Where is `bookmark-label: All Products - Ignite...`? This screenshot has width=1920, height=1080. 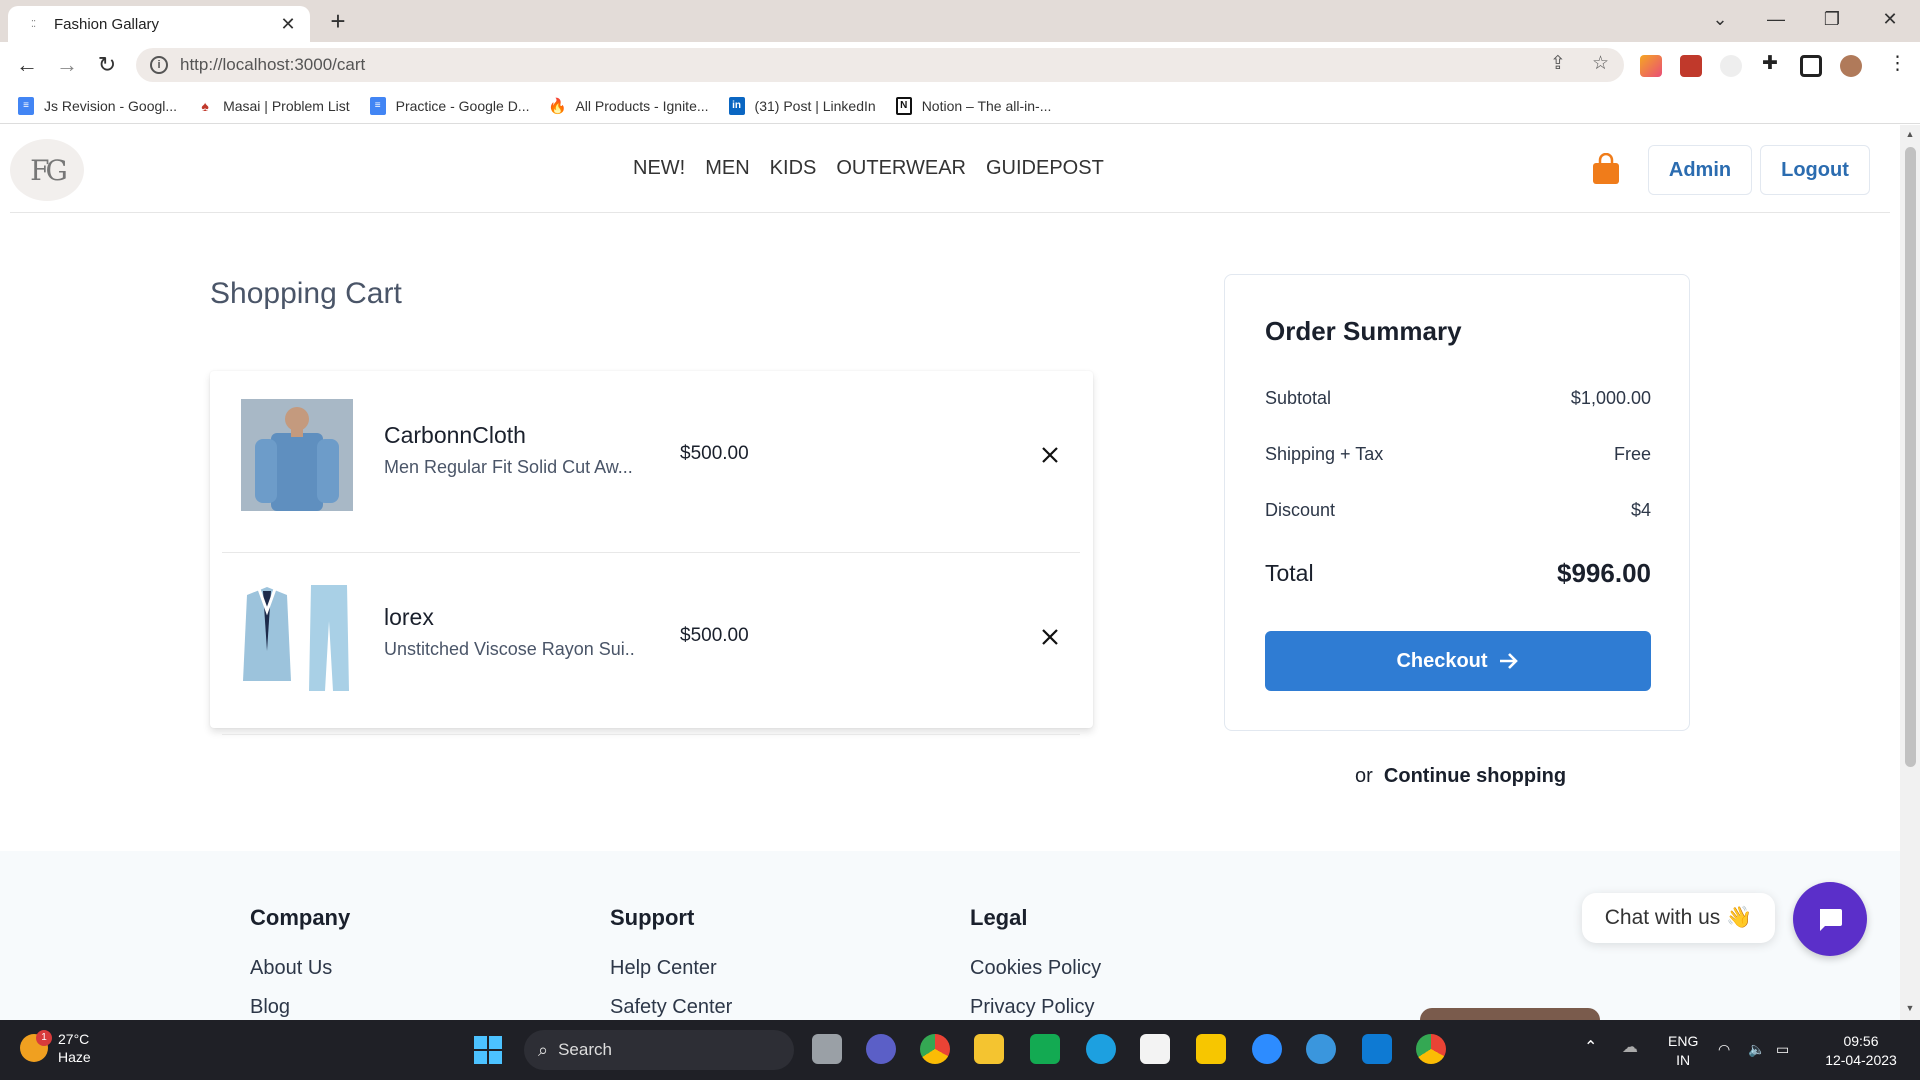
bookmark-label: All Products - Ignite... is located at coordinates (642, 105).